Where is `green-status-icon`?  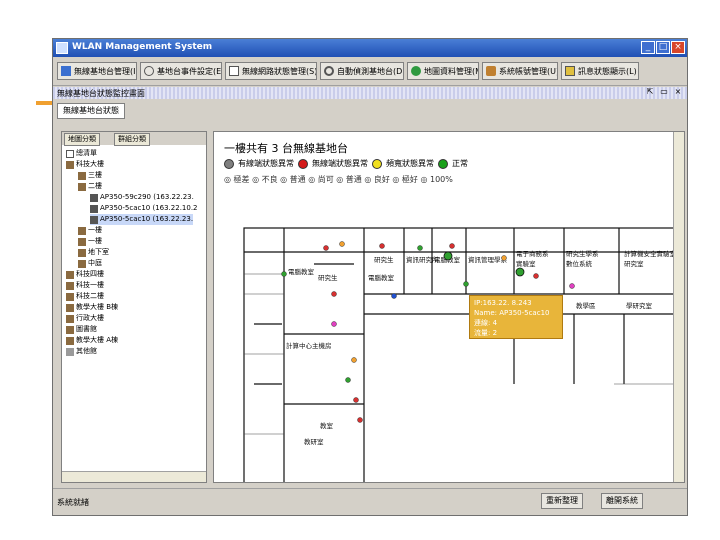 green-status-icon is located at coordinates (443, 163).